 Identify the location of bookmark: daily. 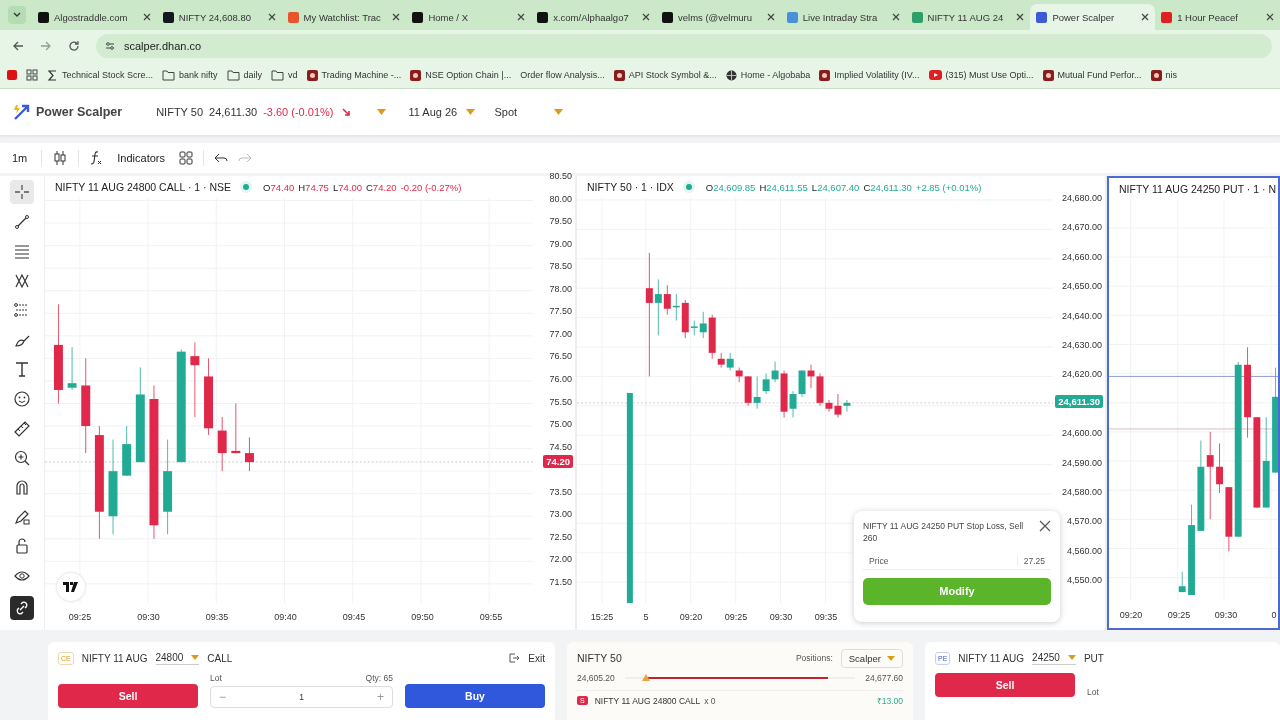
(244, 75).